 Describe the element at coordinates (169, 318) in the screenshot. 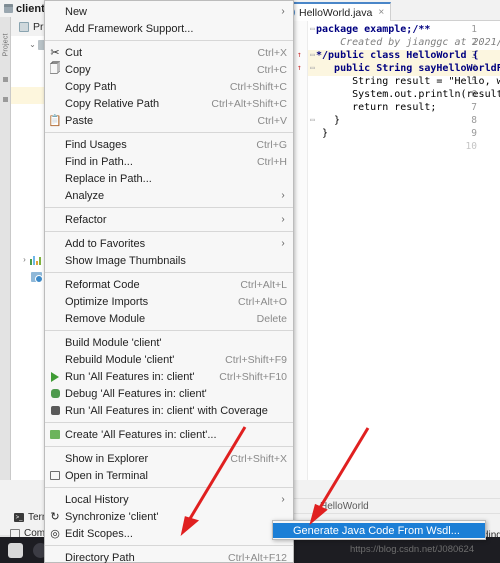

I see `menu-item-remove-module: Remove Module Delete` at that location.